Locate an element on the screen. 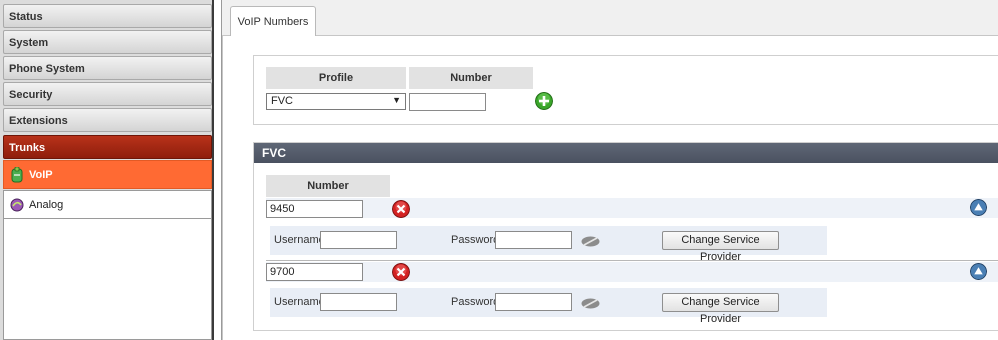  subnav-analog-label: Analog is located at coordinates (46, 205).